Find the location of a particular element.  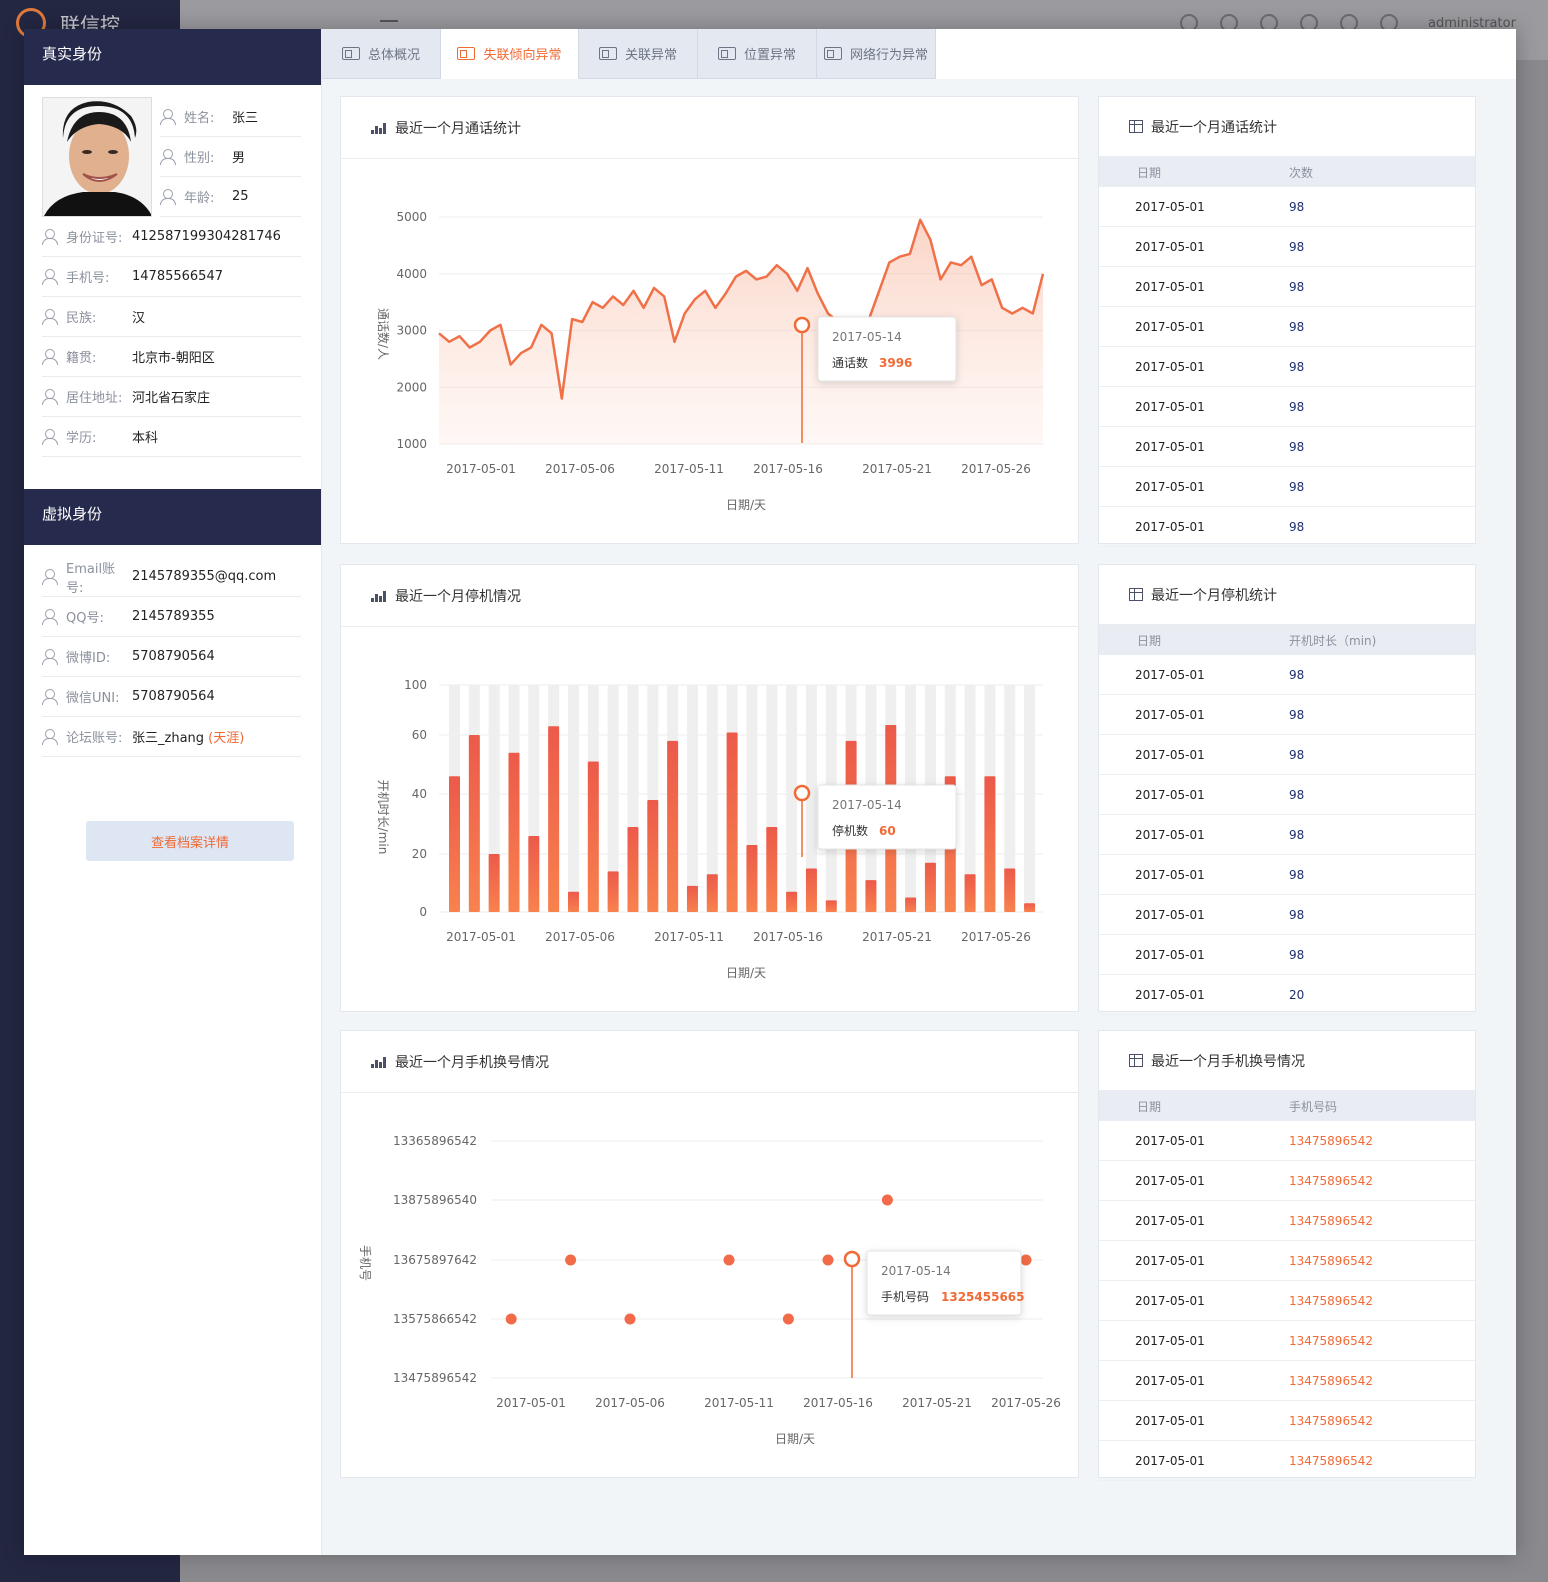

field-label: 居住地址: is located at coordinates (94, 398).